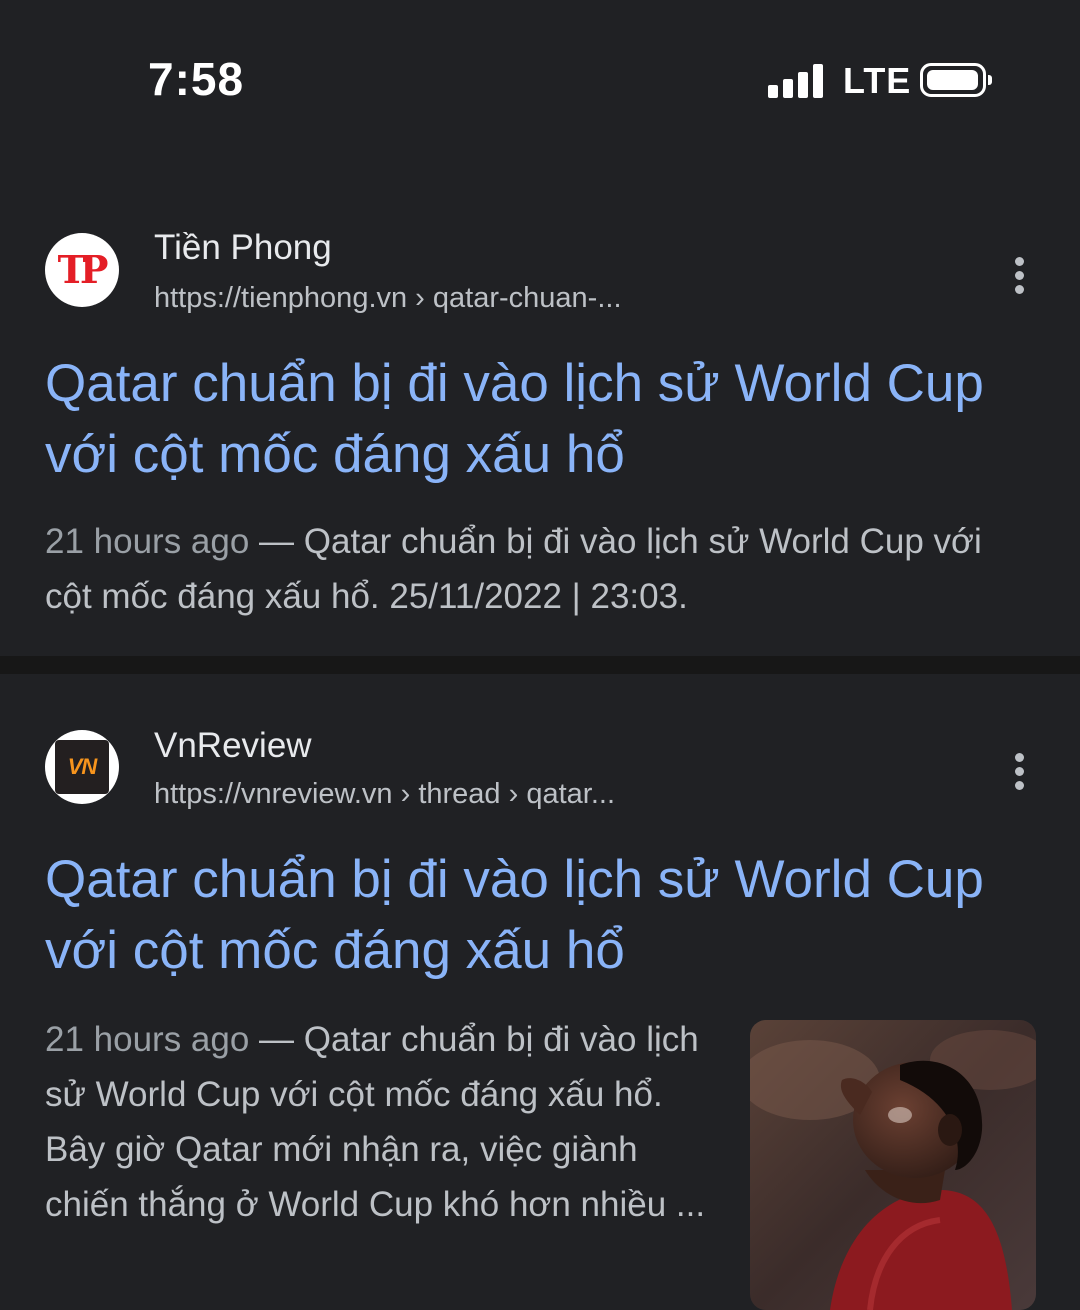  I want to click on result-thumbnail-image, so click(893, 1165).